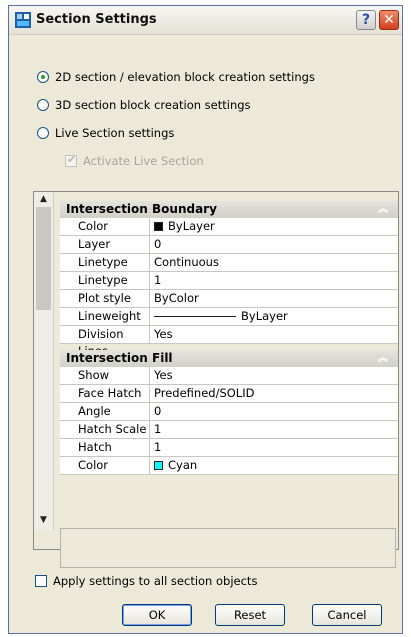 Image resolution: width=411 pixels, height=637 pixels. What do you see at coordinates (229, 263) in the screenshot?
I see `property-row: Linetype Continuous` at bounding box center [229, 263].